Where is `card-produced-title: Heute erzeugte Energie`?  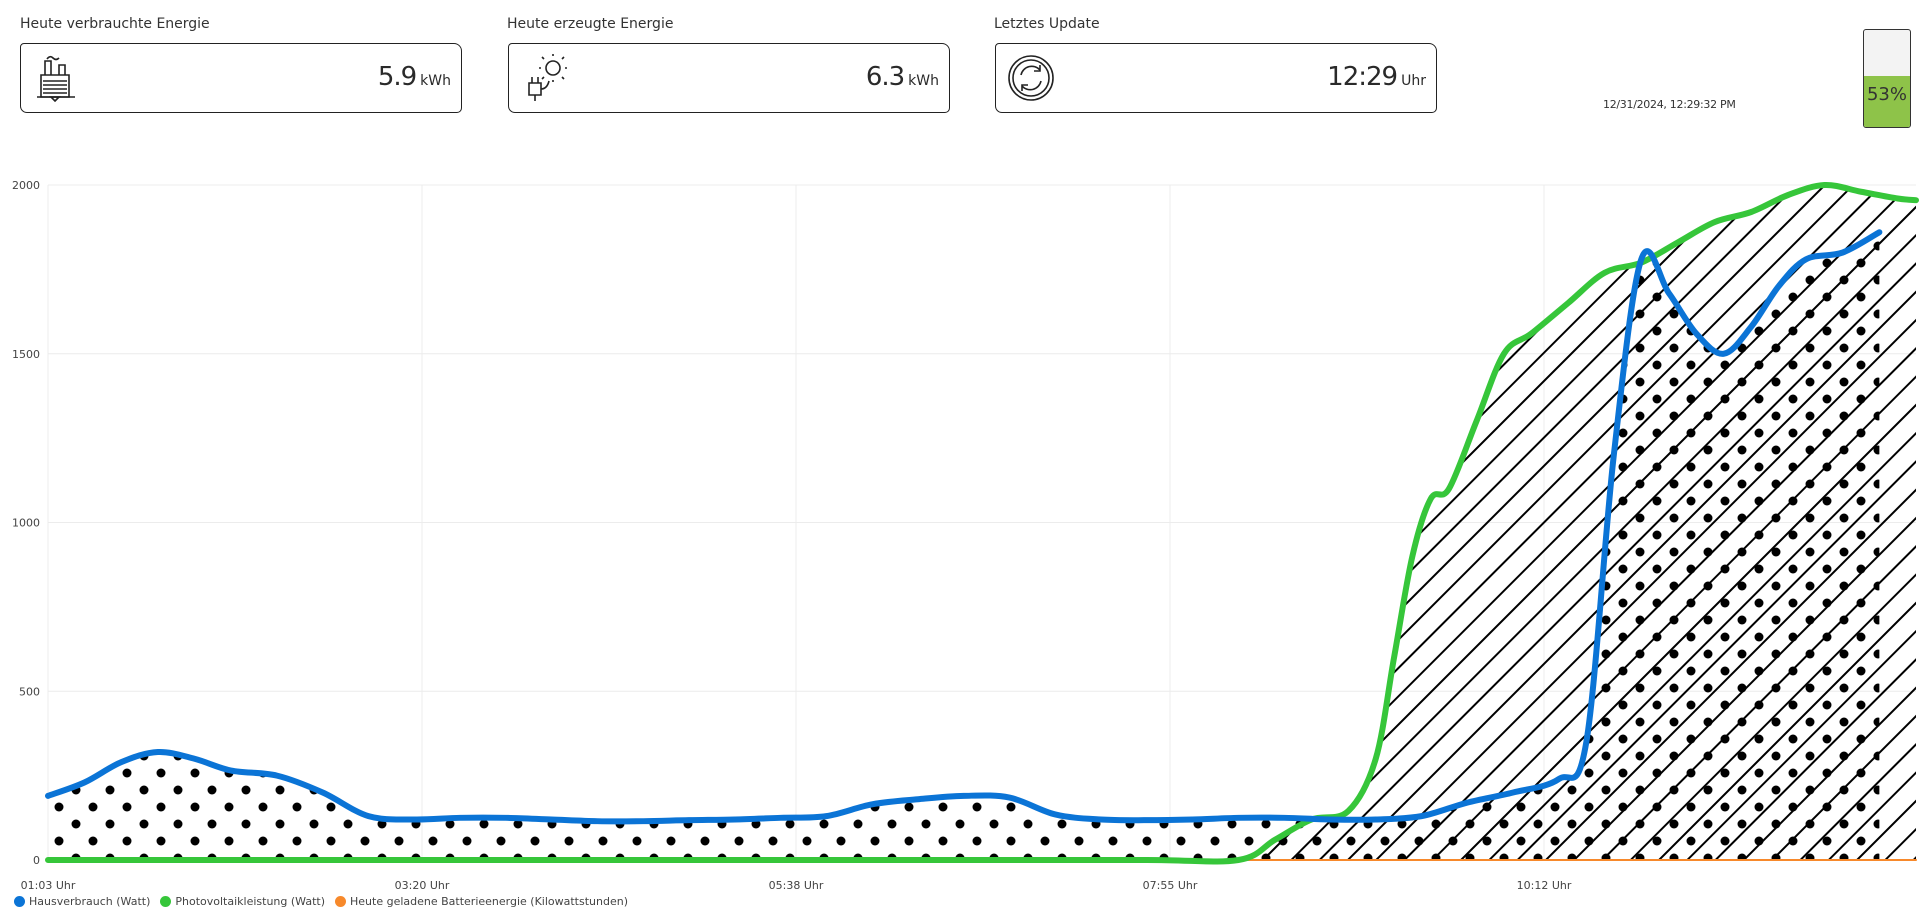
card-produced-title: Heute erzeugte Energie is located at coordinates (590, 24).